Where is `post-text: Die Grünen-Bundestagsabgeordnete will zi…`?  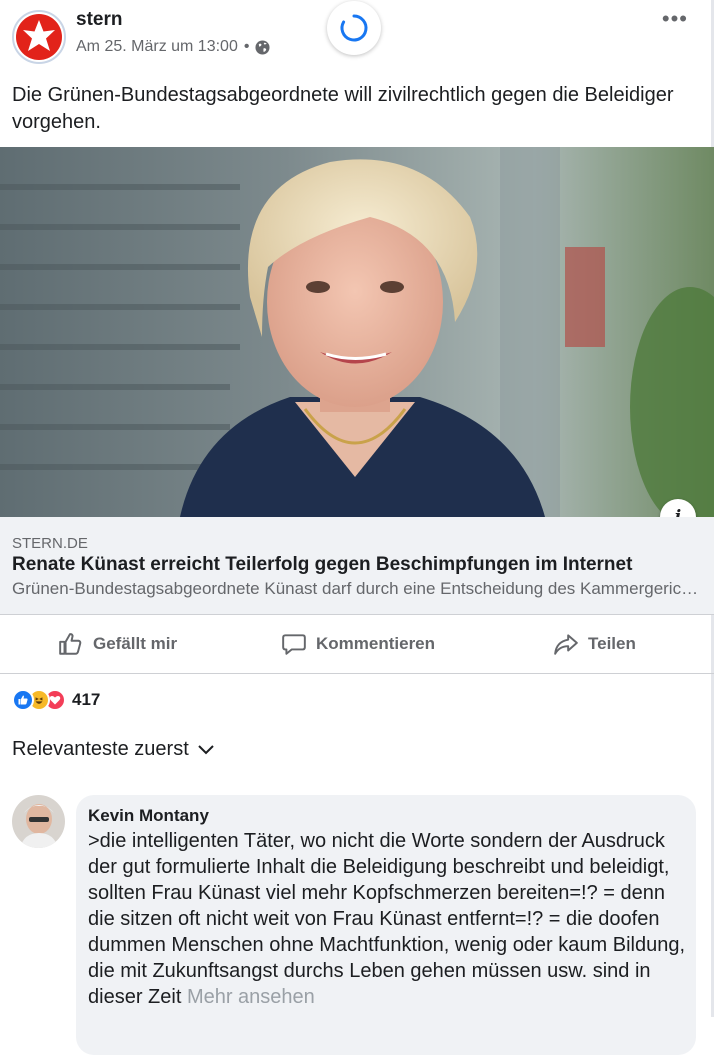
post-text: Die Grünen-Bundestagsabgeordnete will zi… is located at coordinates (343, 108).